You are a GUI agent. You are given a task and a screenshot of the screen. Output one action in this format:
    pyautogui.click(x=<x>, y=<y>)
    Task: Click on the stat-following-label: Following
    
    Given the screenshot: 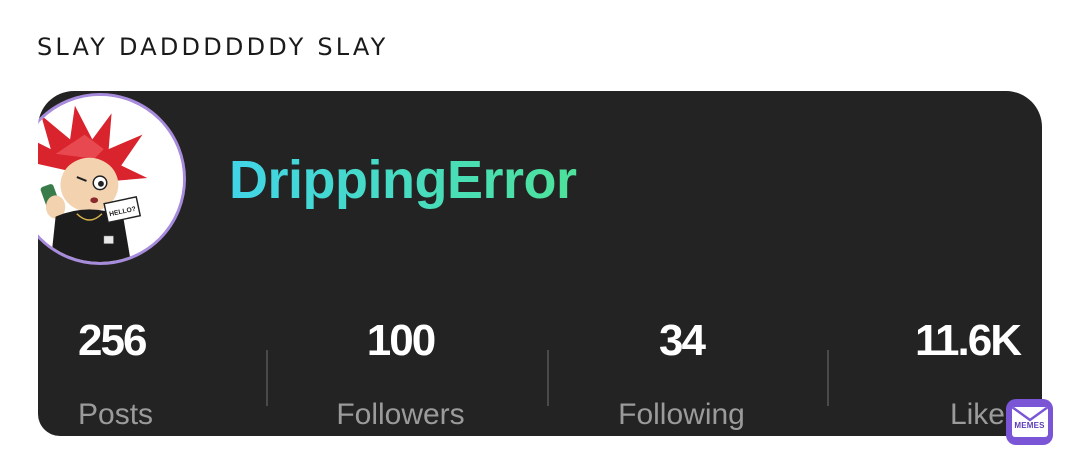 What is the action you would take?
    pyautogui.click(x=681, y=414)
    